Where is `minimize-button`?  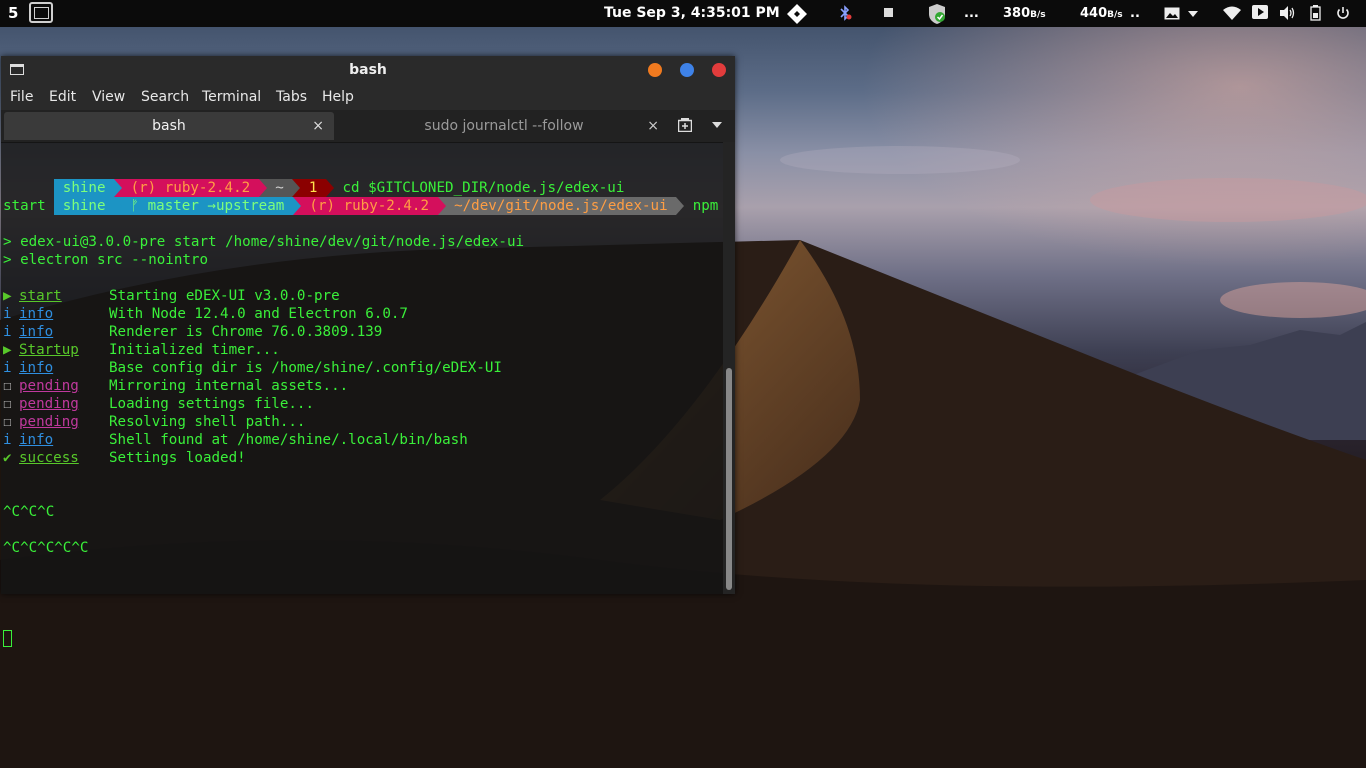
minimize-button is located at coordinates (655, 70).